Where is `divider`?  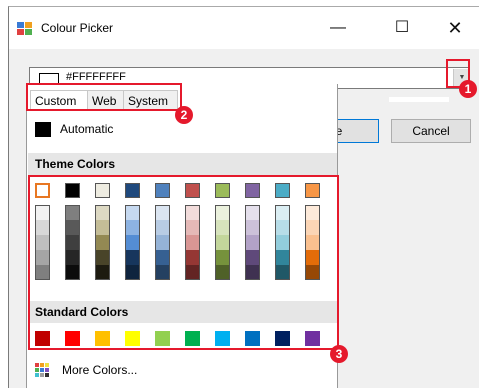
divider is located at coordinates (419, 99).